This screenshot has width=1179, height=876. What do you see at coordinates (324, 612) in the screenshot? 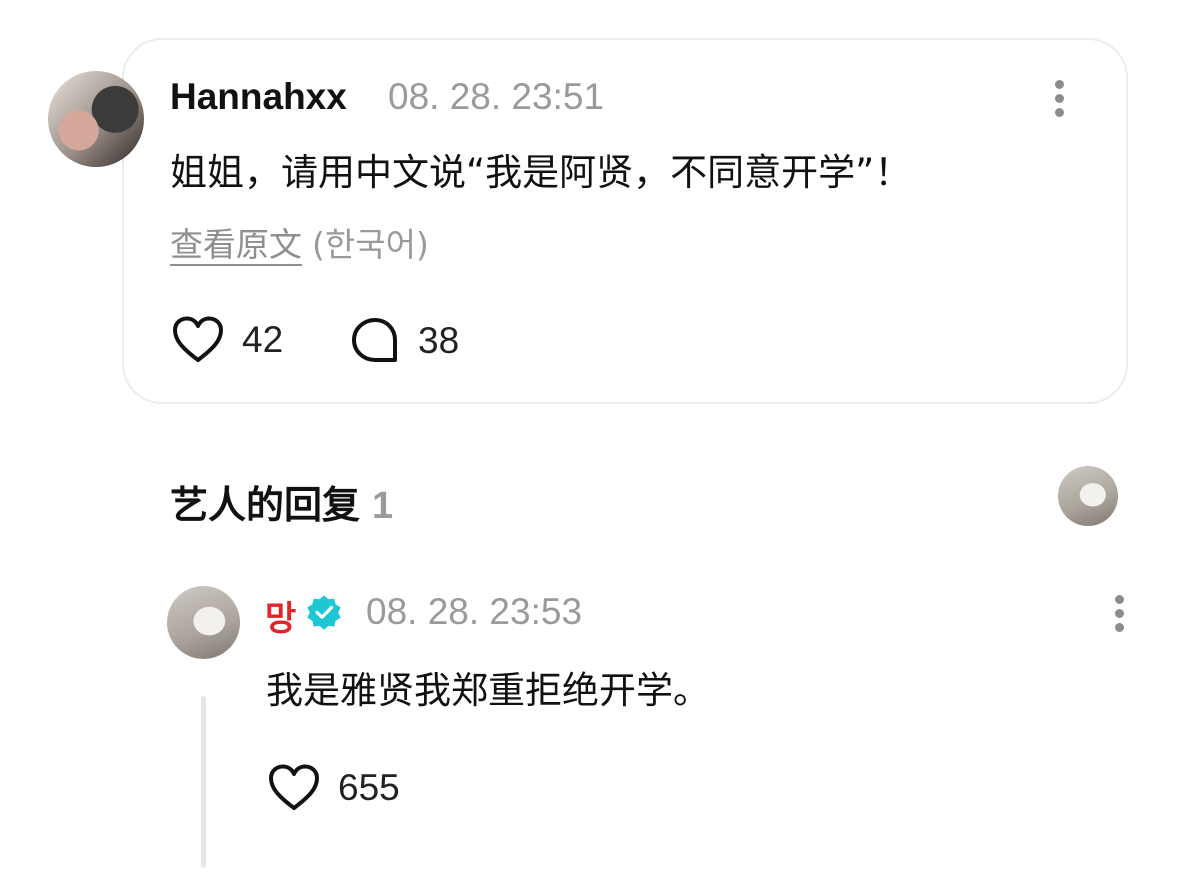
I see `verified-badge-icon` at bounding box center [324, 612].